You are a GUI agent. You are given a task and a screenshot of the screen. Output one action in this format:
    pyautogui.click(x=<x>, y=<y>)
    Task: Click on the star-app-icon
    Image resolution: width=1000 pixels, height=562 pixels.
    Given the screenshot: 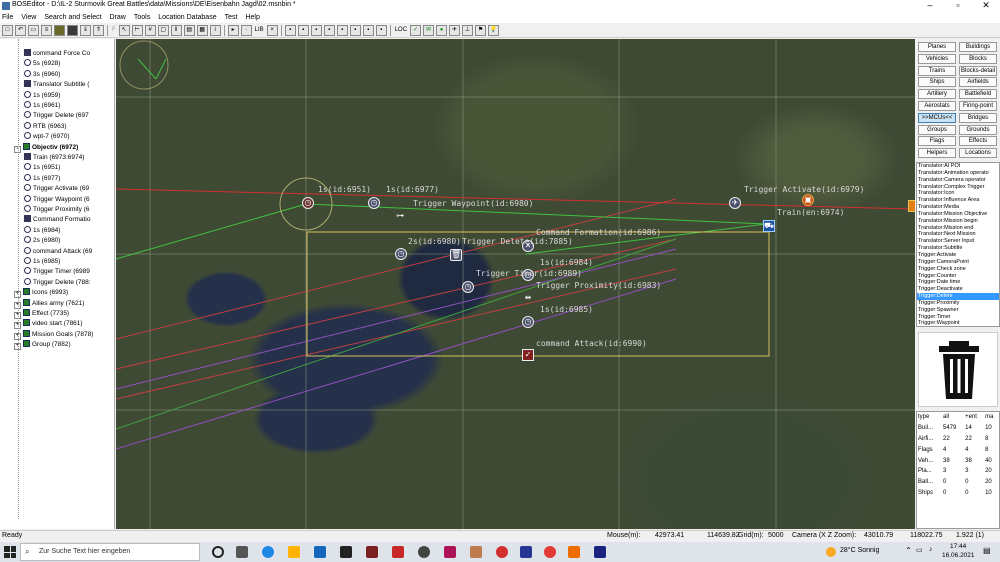 What is the action you would take?
    pyautogui.click(x=398, y=552)
    